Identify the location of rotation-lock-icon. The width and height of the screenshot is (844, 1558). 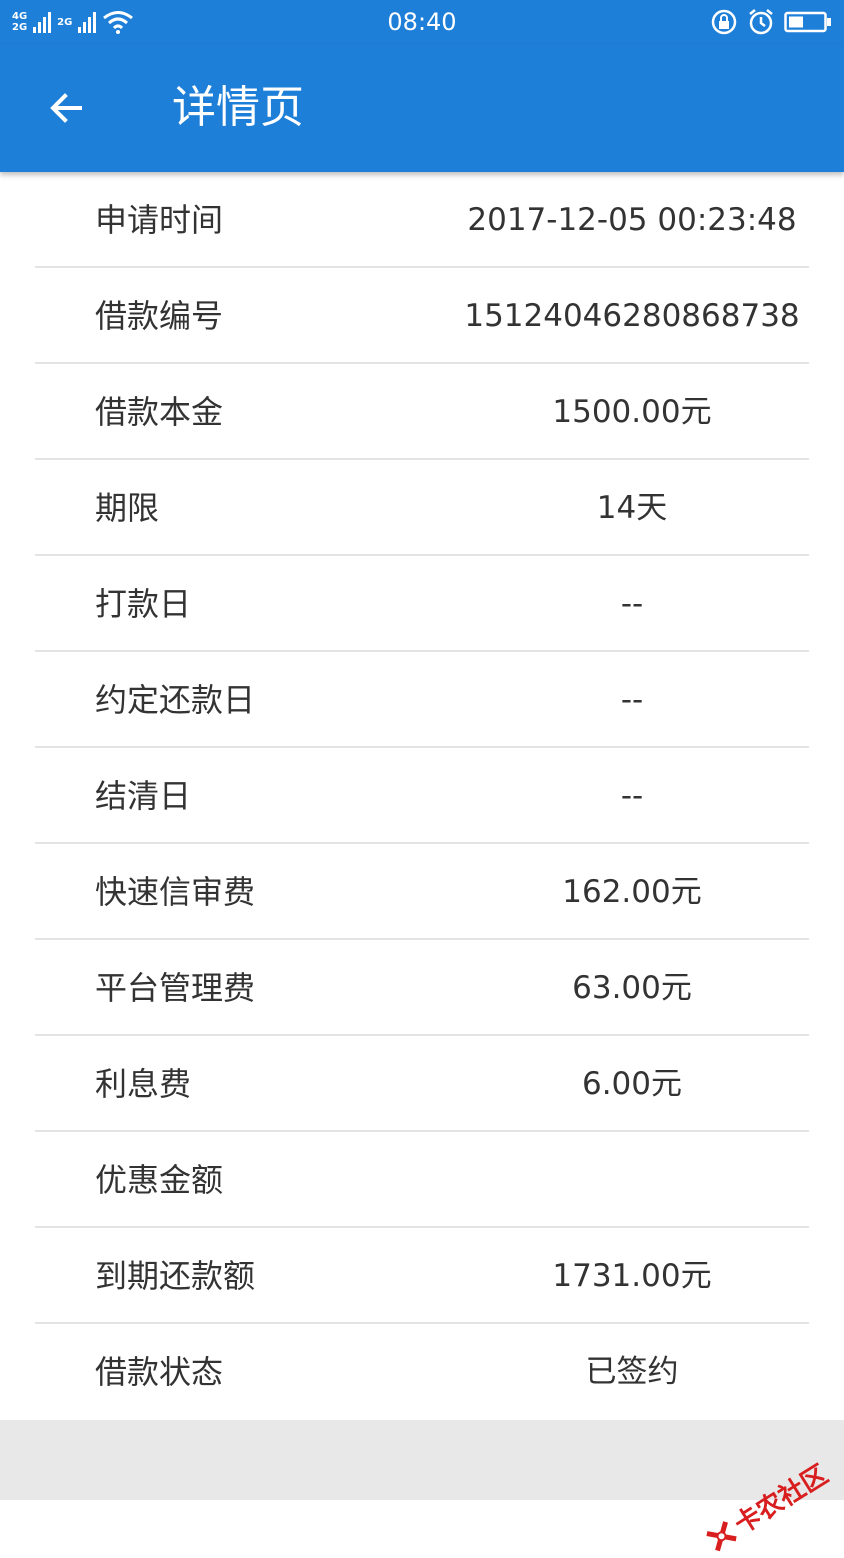
(724, 22).